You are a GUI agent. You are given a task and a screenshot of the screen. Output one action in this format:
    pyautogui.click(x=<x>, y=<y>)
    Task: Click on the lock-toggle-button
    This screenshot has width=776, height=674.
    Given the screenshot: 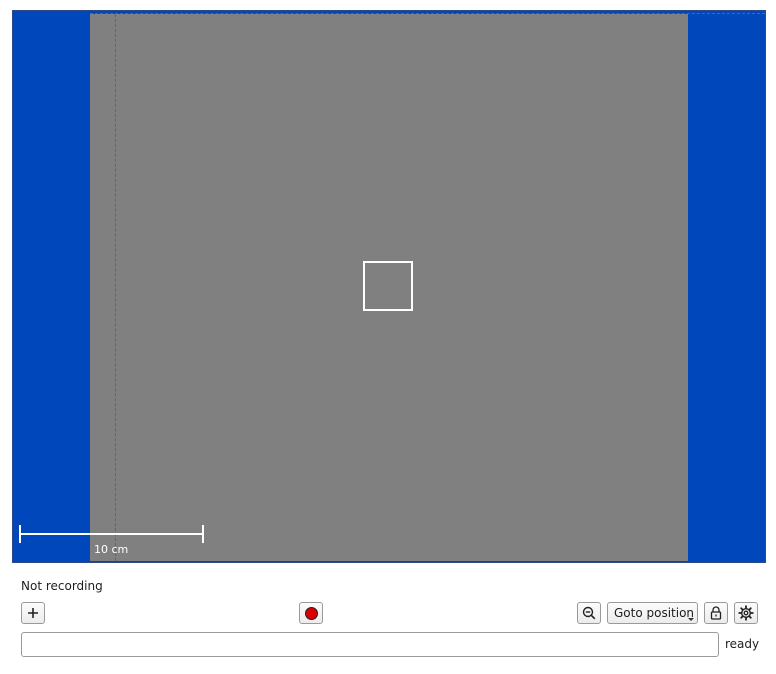 What is the action you would take?
    pyautogui.click(x=716, y=613)
    